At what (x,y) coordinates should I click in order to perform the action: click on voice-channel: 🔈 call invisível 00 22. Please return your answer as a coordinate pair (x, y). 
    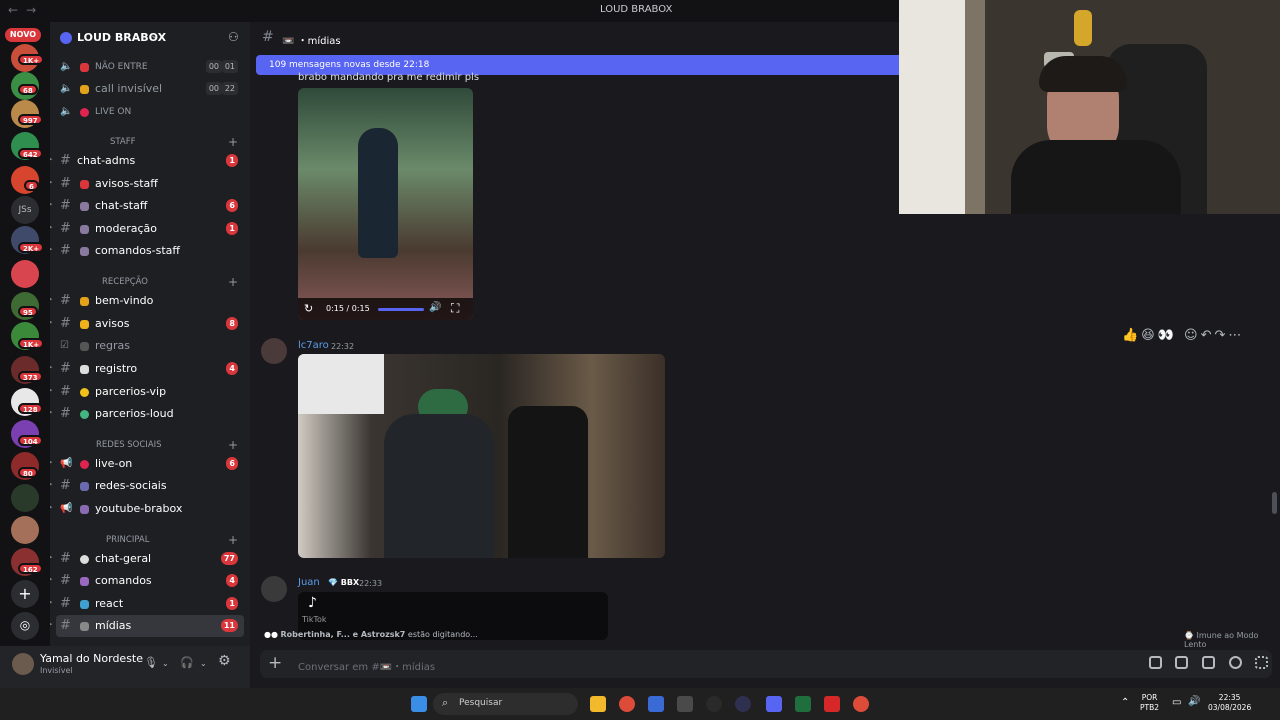
    Looking at the image, I should click on (150, 89).